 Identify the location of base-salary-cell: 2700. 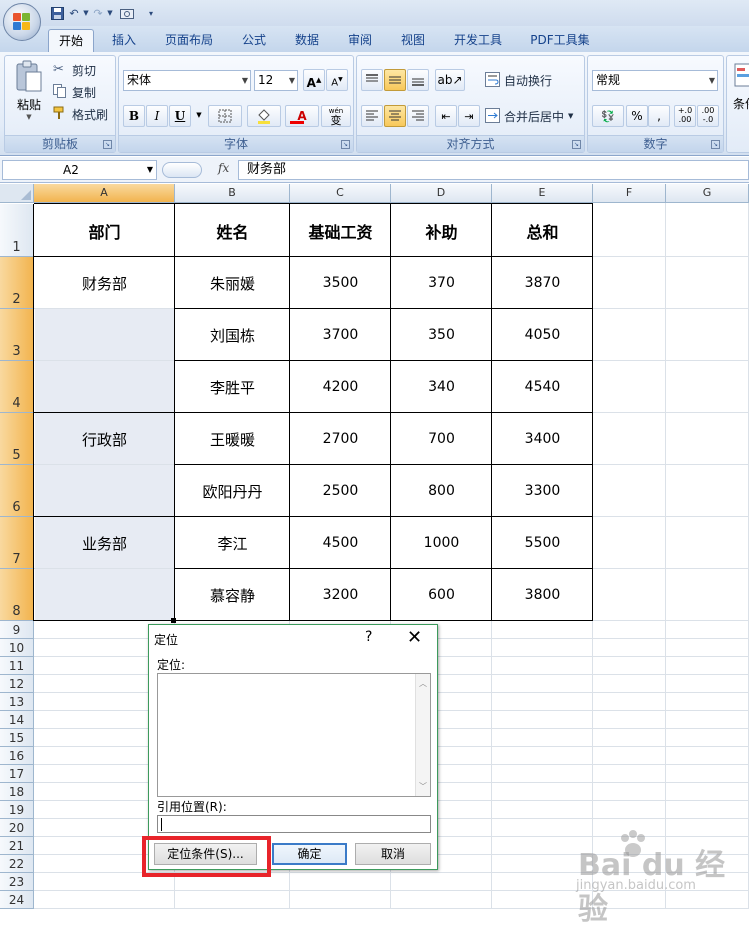
(340, 439).